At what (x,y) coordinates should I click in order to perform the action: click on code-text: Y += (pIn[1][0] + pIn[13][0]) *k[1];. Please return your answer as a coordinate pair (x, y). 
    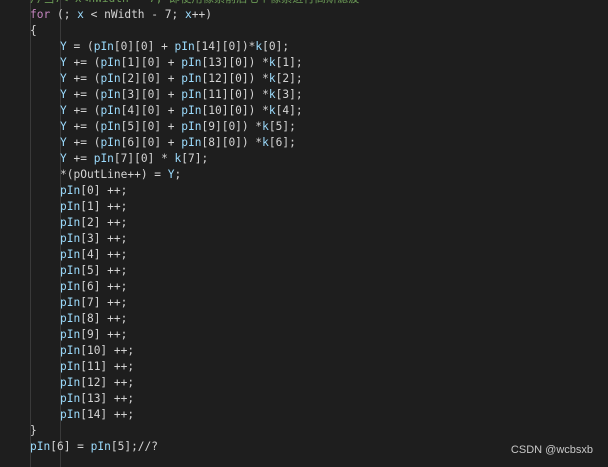
    Looking at the image, I should click on (181, 62).